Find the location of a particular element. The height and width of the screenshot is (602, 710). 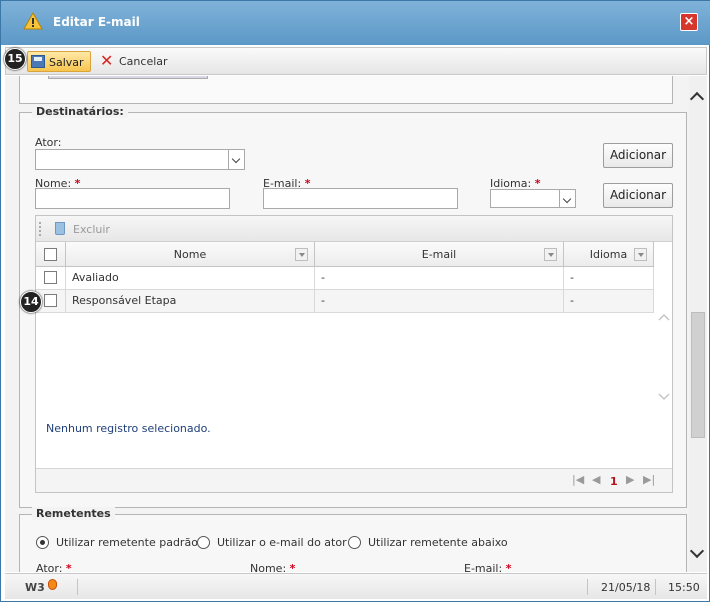

save-button: Salvar is located at coordinates (59, 61).